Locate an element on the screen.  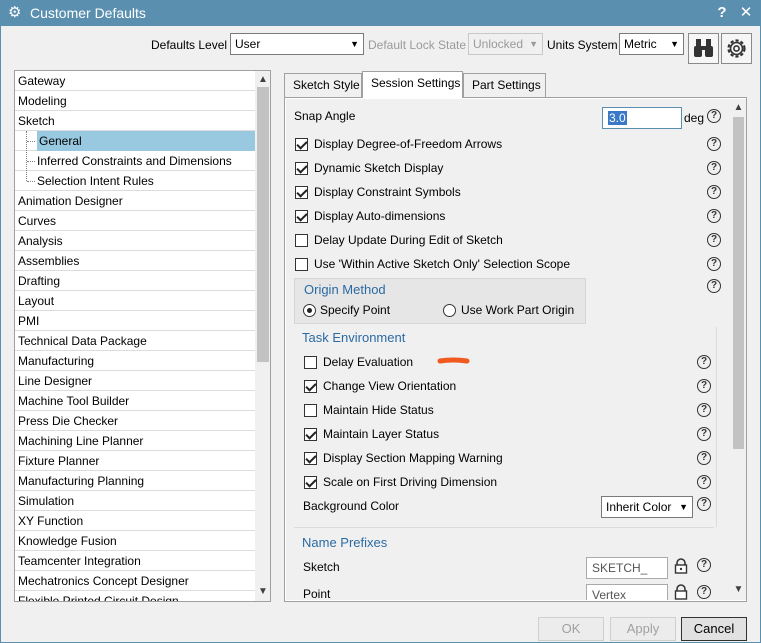
background-color-select: Inherit Color ▼ is located at coordinates (647, 507).